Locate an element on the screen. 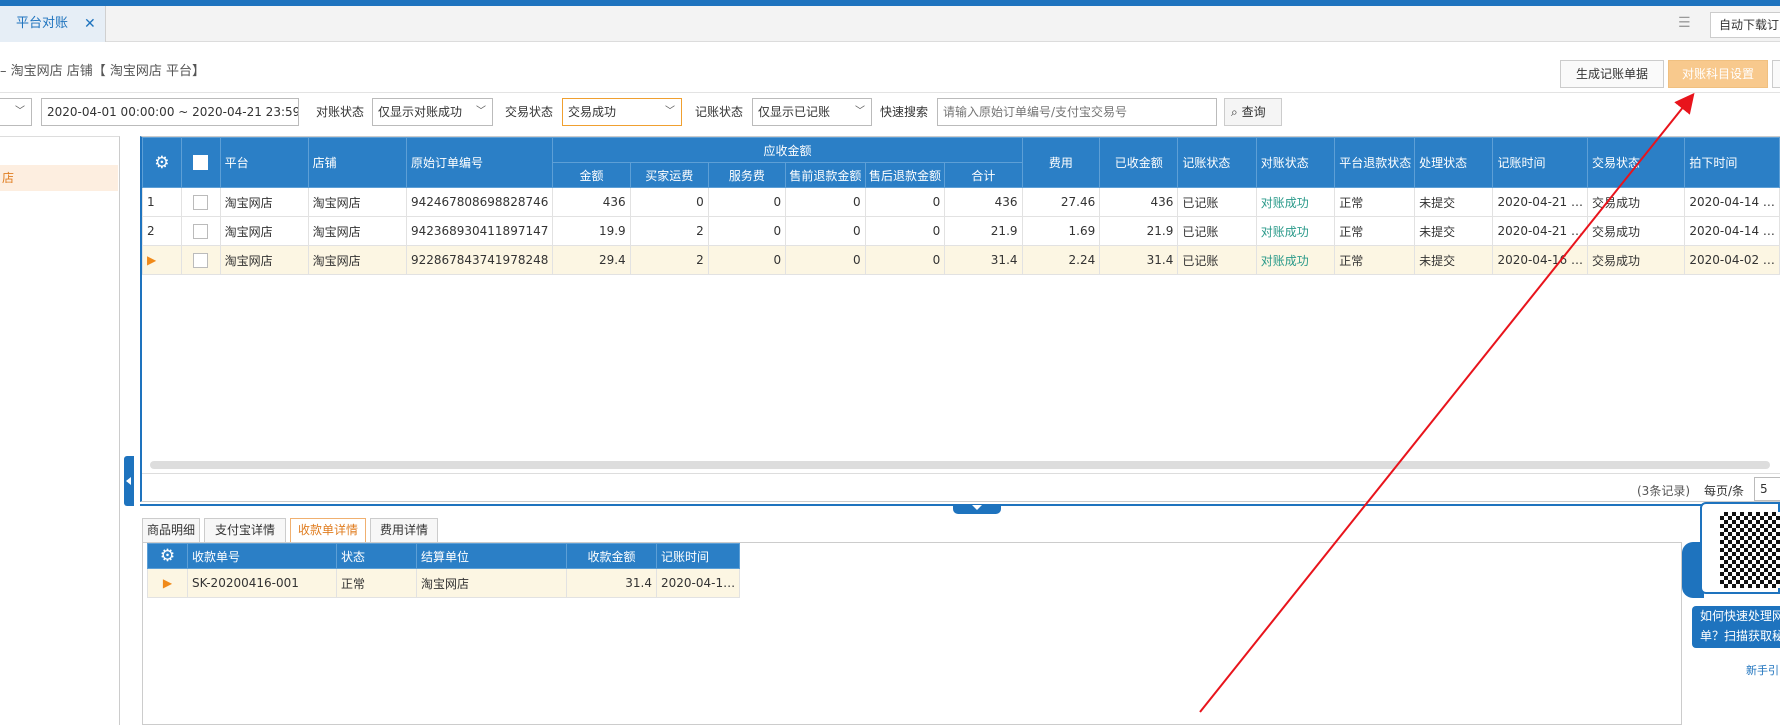 The image size is (1780, 725). left-tree-selected-item: 店 is located at coordinates (59, 178).